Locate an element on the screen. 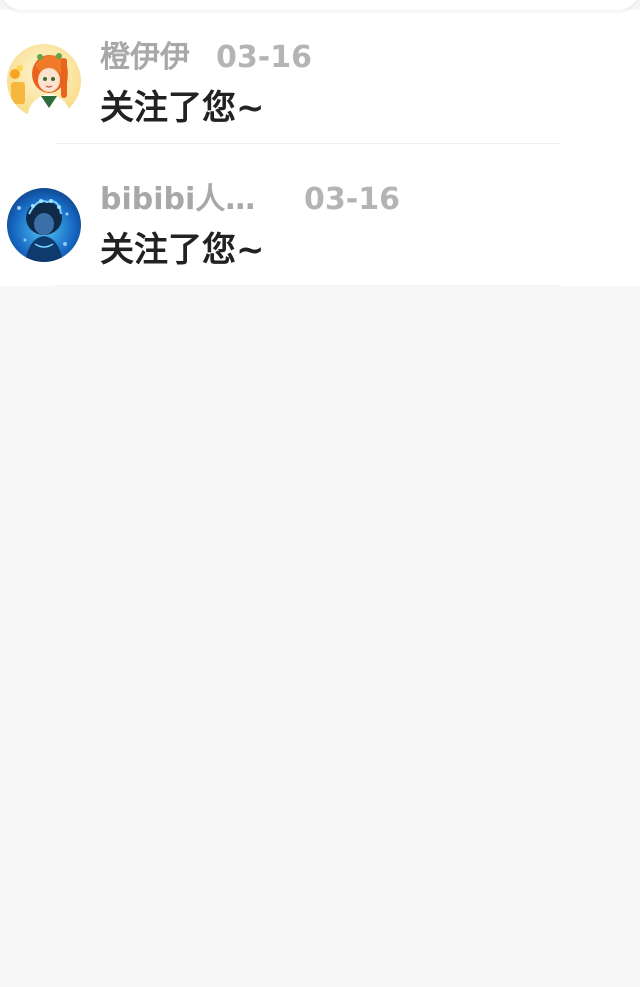  orange-hair-anime-girl-avatar-icon is located at coordinates (44, 81).